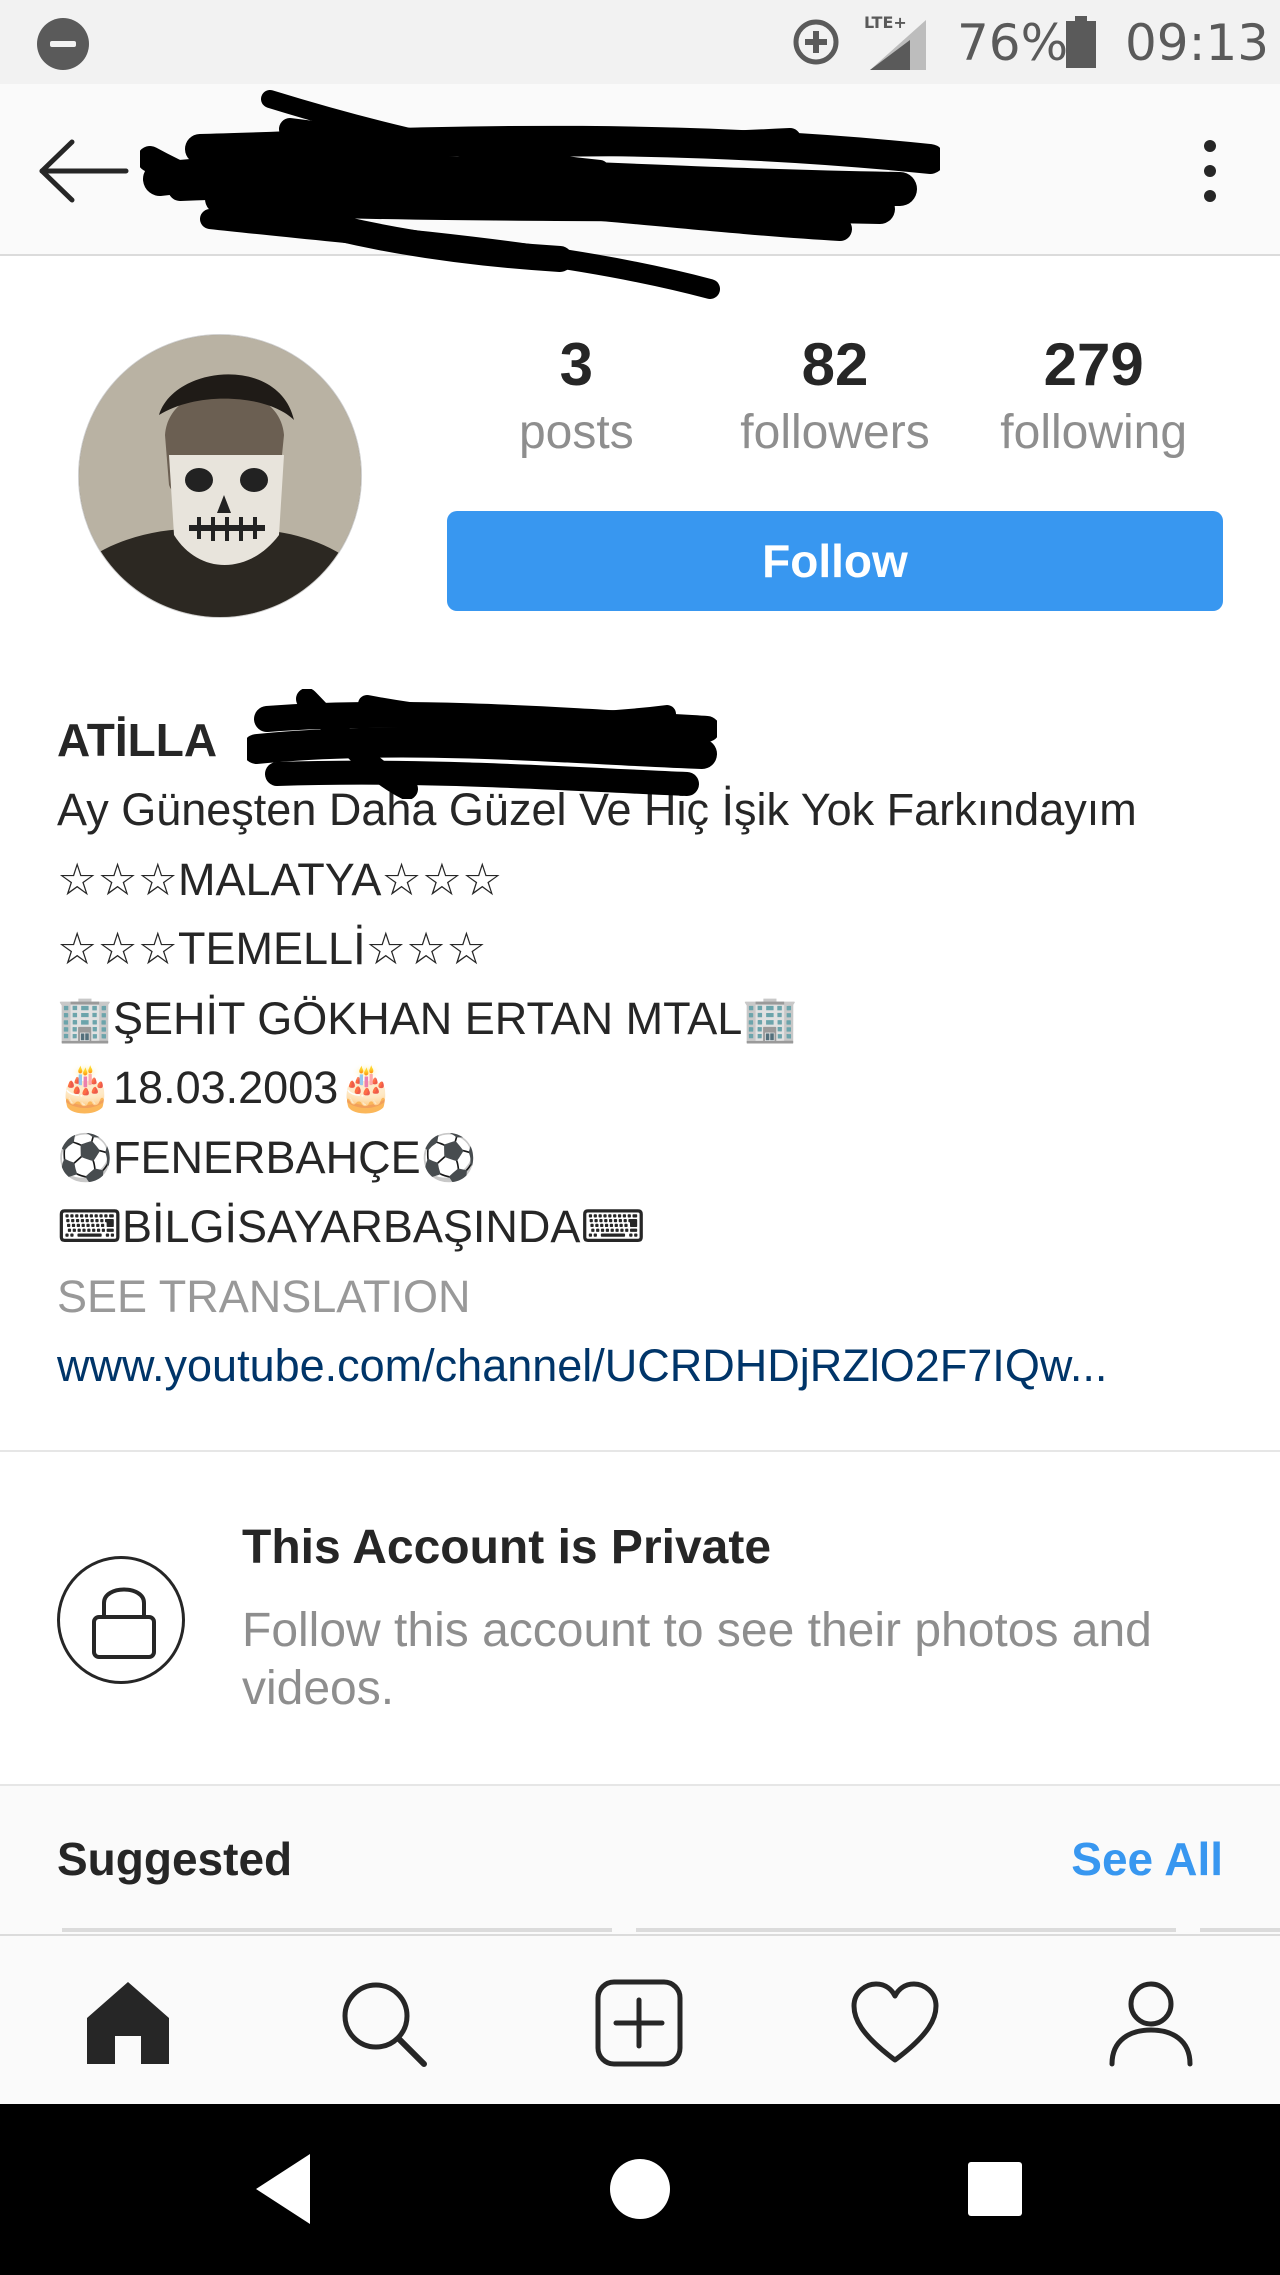 The image size is (1280, 2275). I want to click on status-bar: LTE+ 76% 09:13, so click(640, 42).